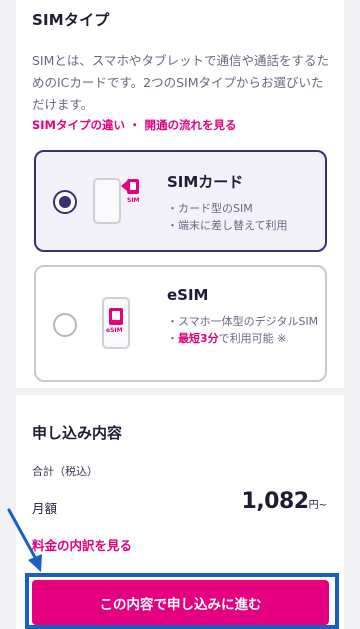 The height and width of the screenshot is (629, 360). What do you see at coordinates (116, 316) in the screenshot?
I see `esim-chip-icon` at bounding box center [116, 316].